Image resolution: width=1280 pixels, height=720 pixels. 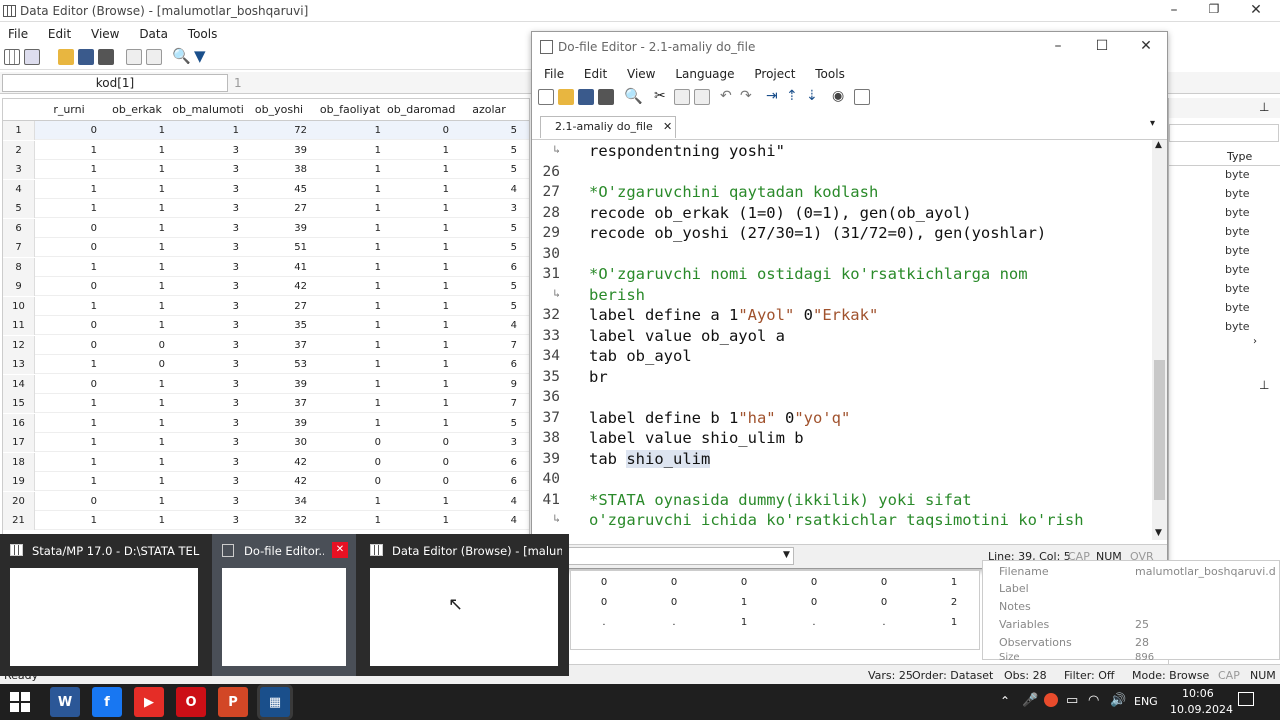 I want to click on browser-tray-icon, so click(x=1051, y=700).